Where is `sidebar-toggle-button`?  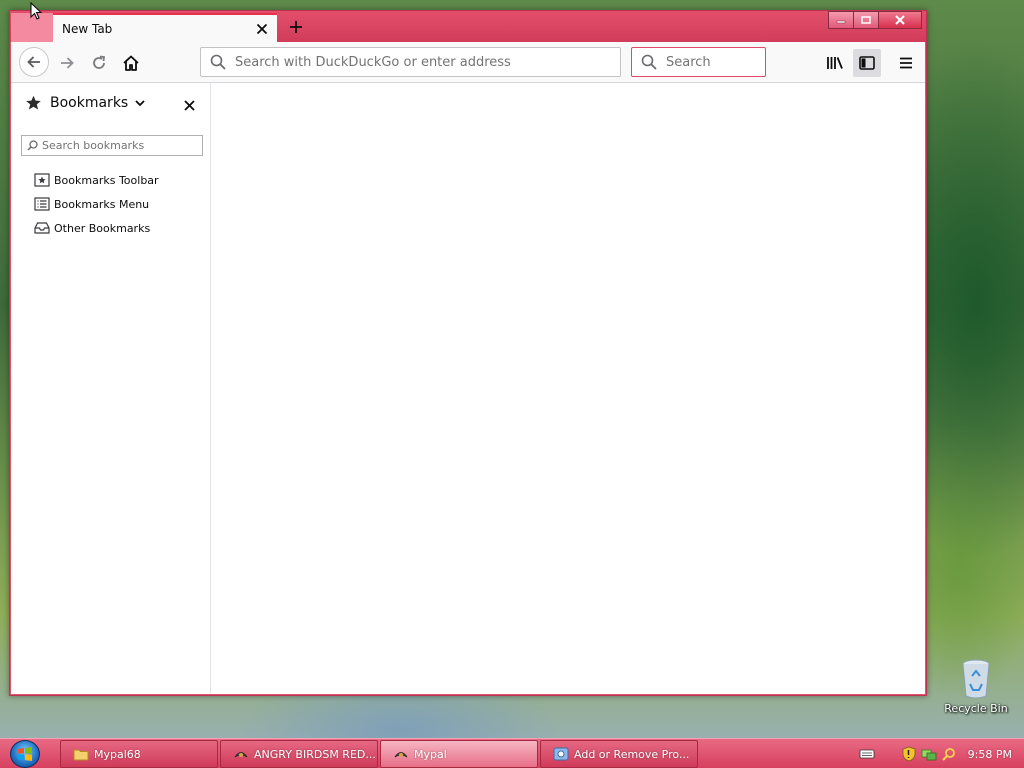 sidebar-toggle-button is located at coordinates (867, 63).